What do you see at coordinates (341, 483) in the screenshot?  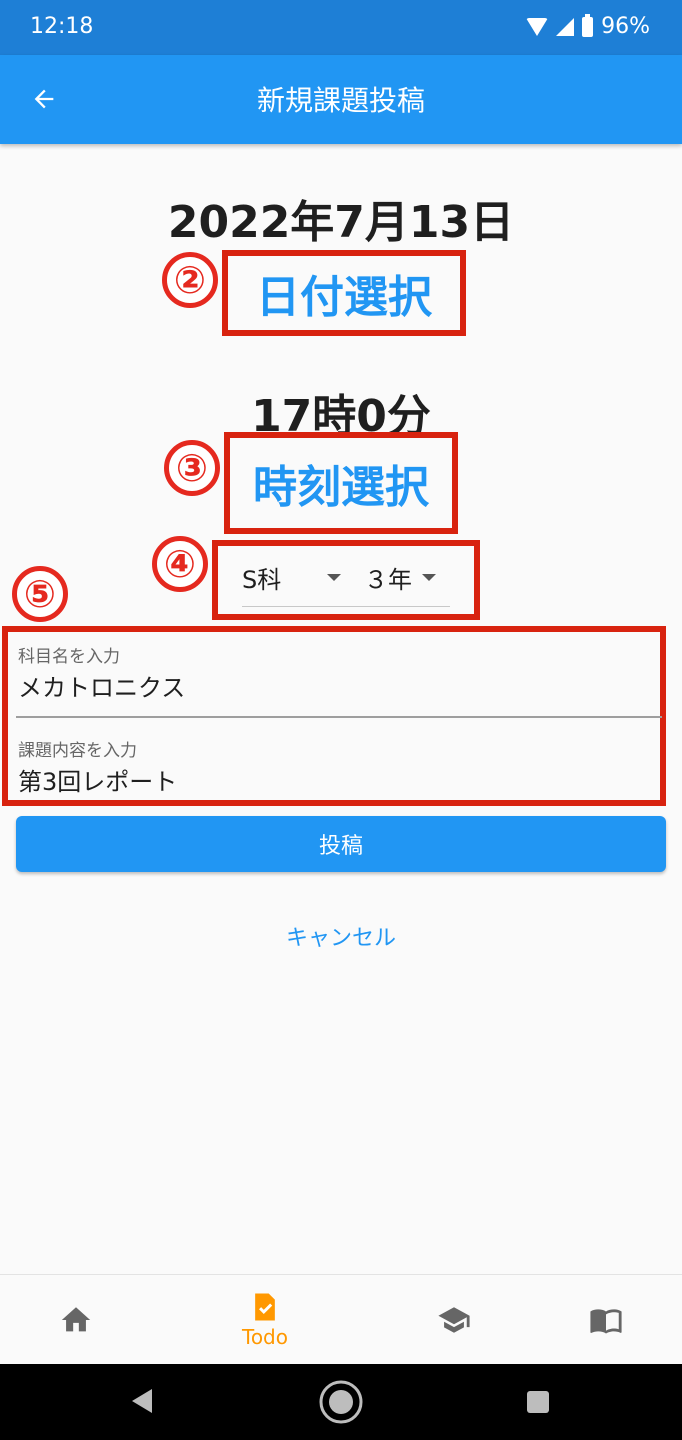 I see `time-select-button: 時刻選択` at bounding box center [341, 483].